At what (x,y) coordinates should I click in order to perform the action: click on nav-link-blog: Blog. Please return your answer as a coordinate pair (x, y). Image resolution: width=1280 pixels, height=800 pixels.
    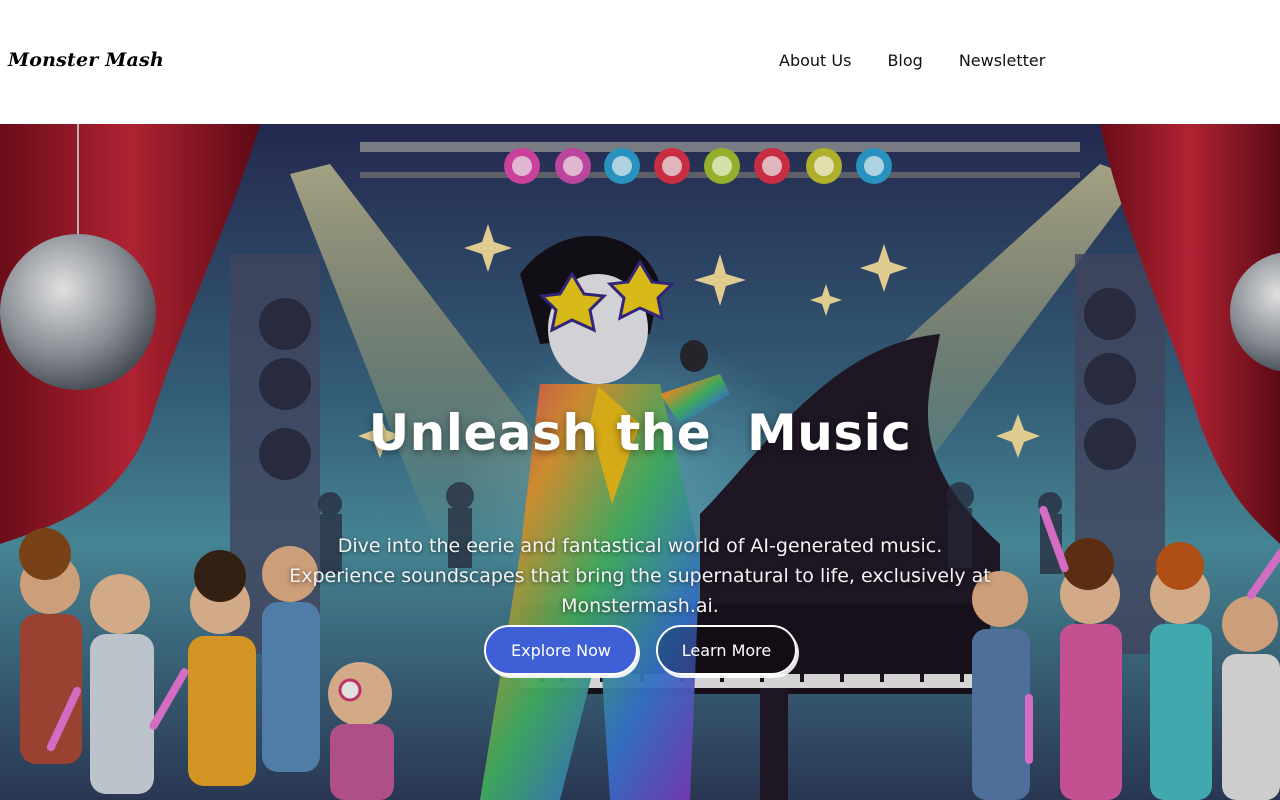
    Looking at the image, I should click on (904, 61).